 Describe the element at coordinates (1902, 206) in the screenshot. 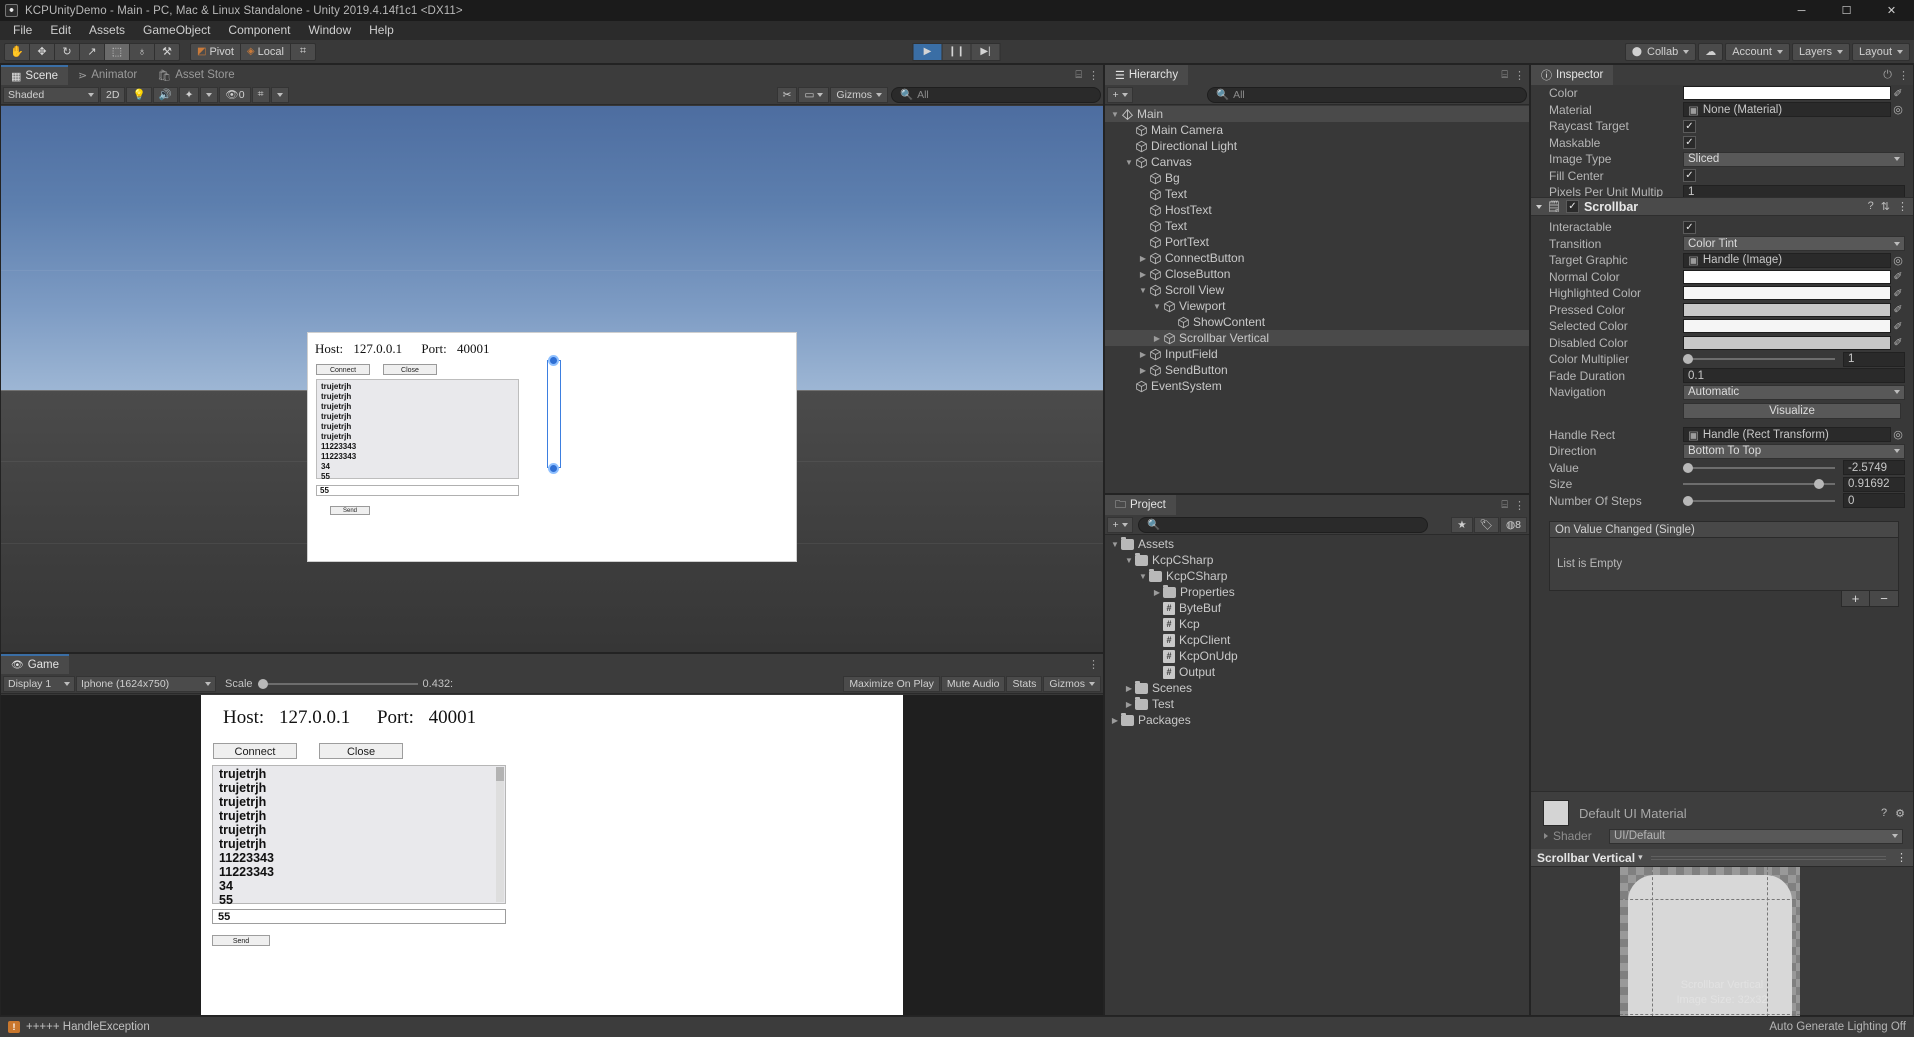

I see `component-menu-icon: ⋮` at that location.